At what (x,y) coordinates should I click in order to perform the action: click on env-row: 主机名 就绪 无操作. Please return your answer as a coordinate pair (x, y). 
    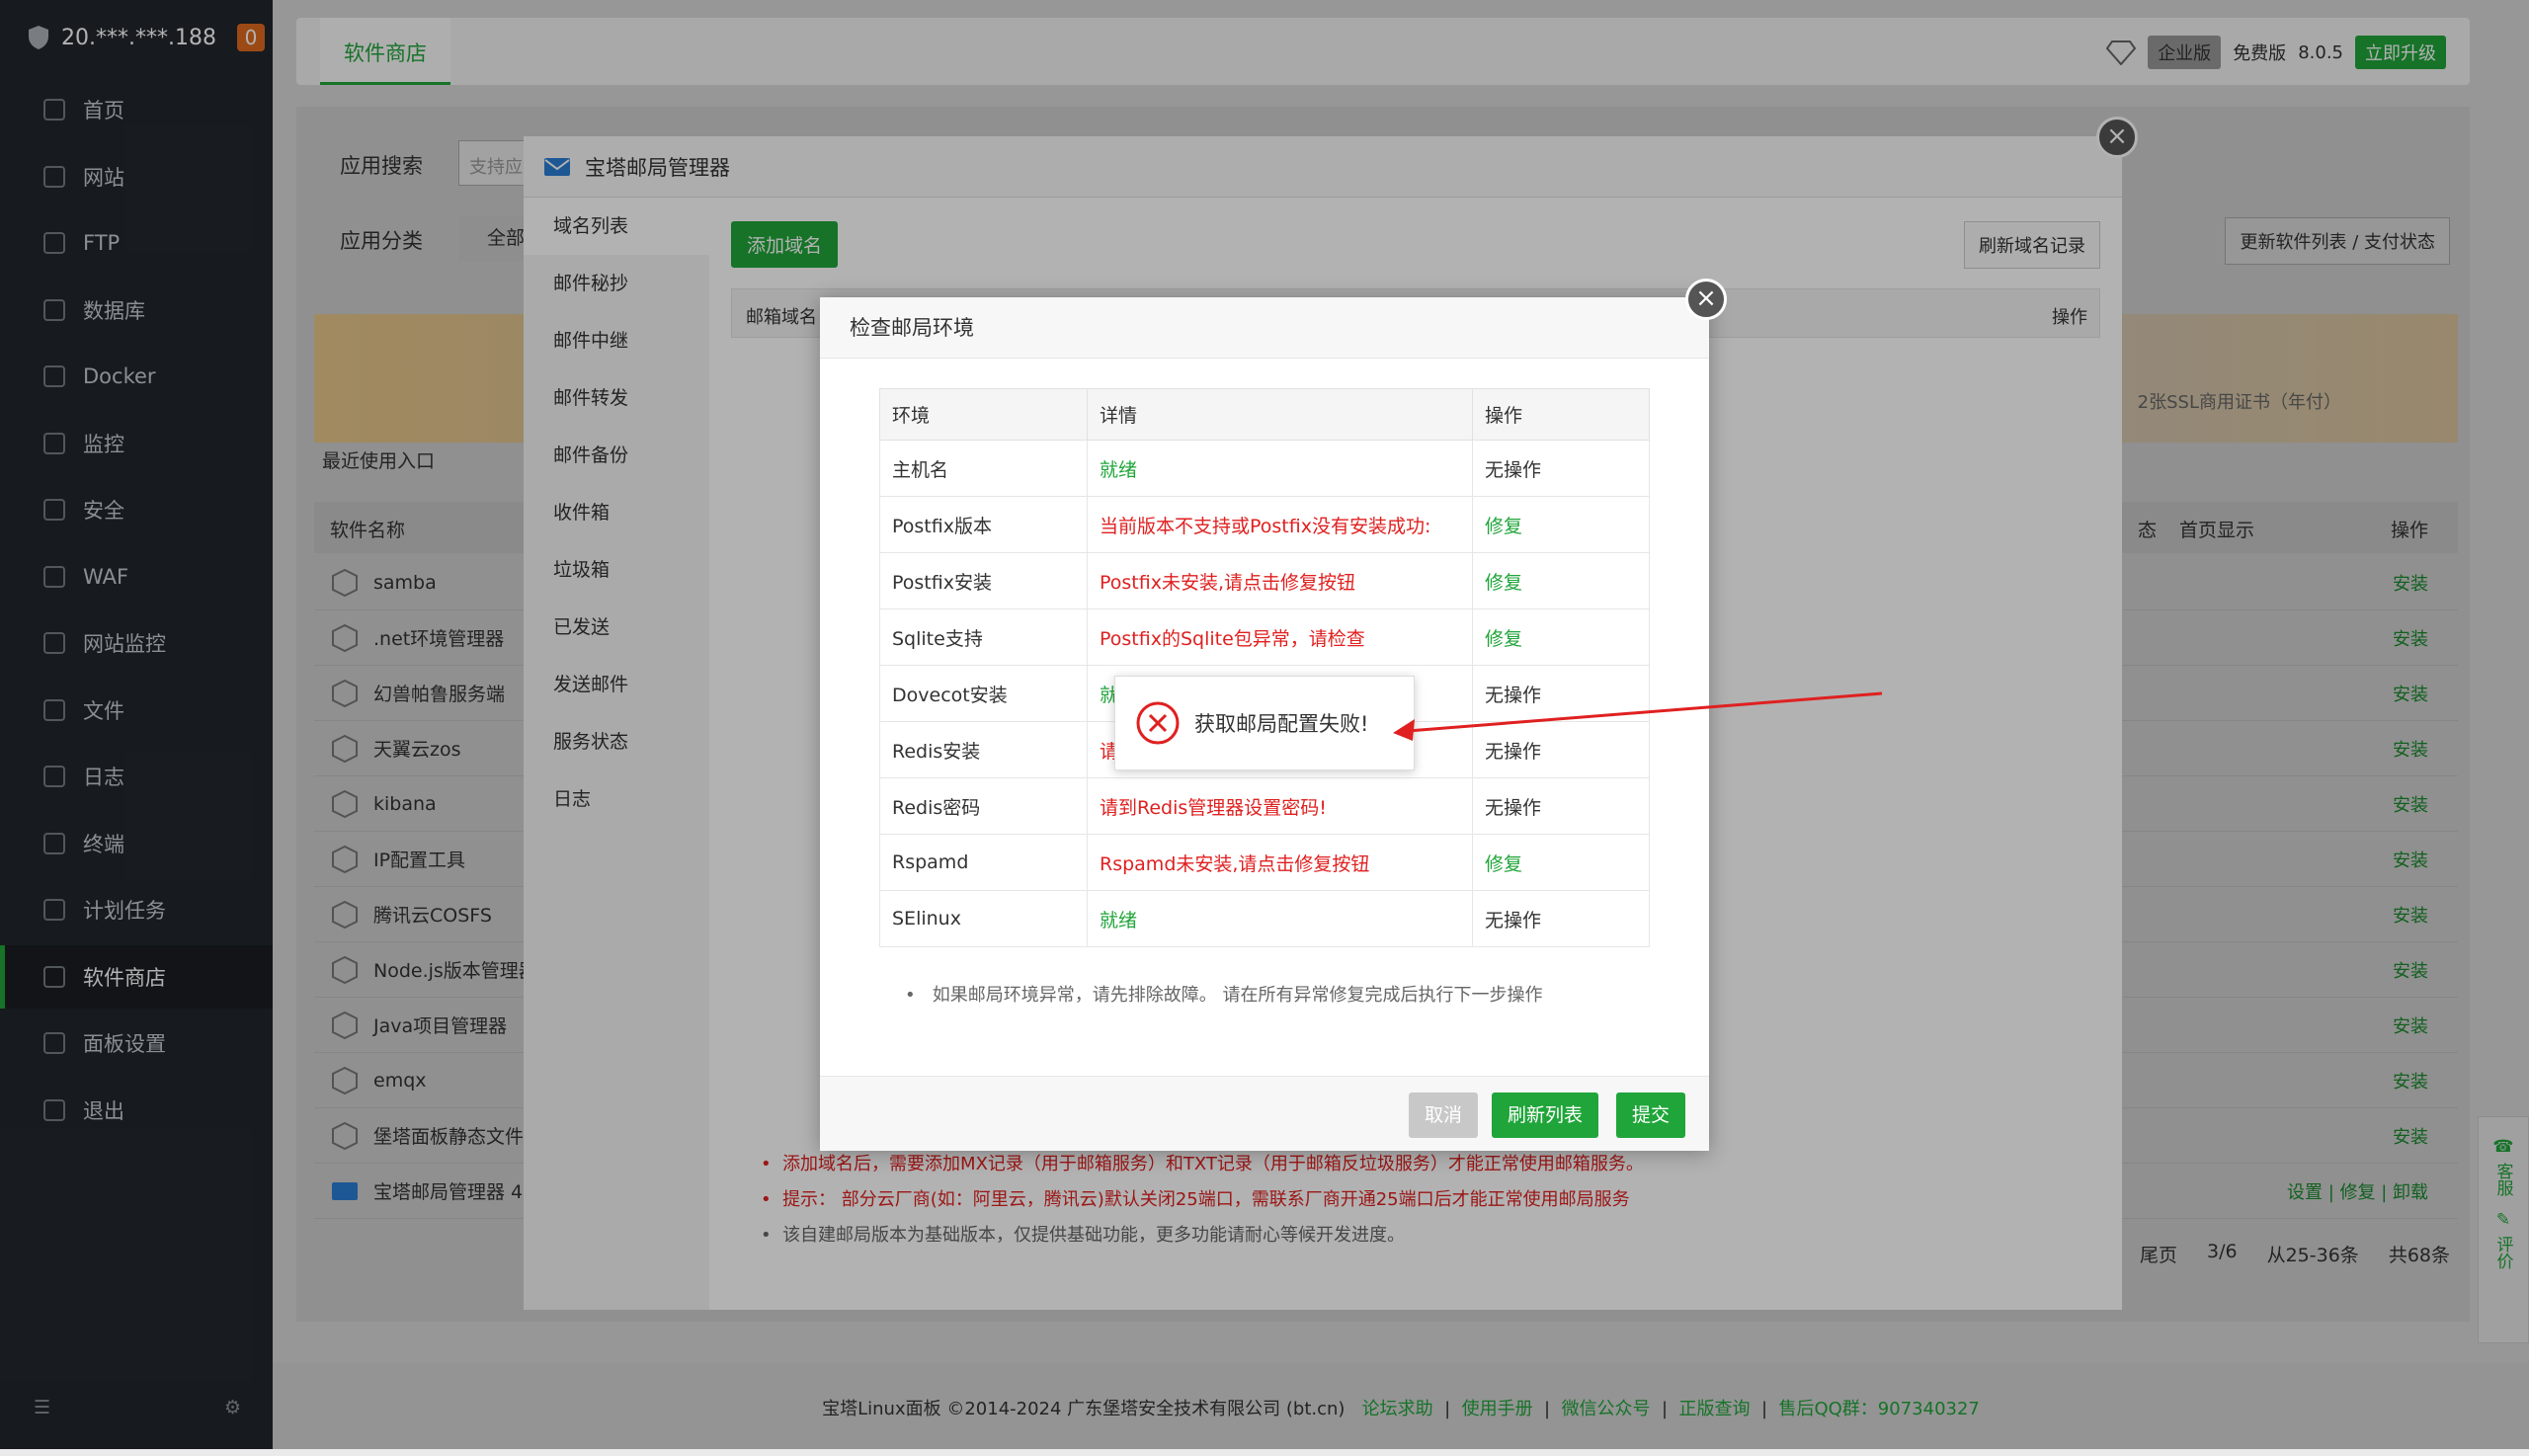
    Looking at the image, I should click on (1264, 468).